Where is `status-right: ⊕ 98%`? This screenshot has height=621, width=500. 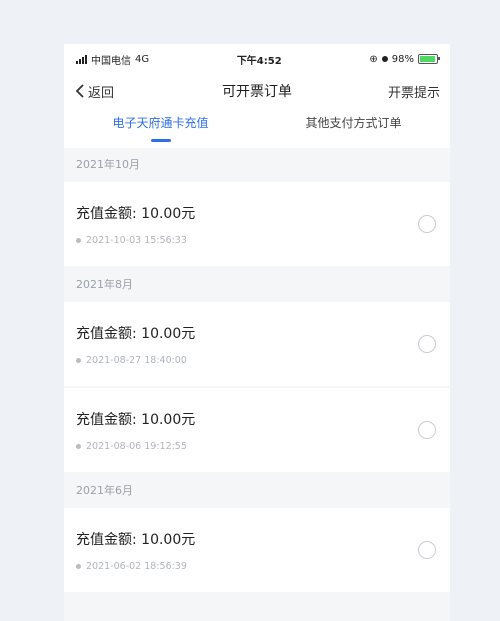 status-right: ⊕ 98% is located at coordinates (404, 59).